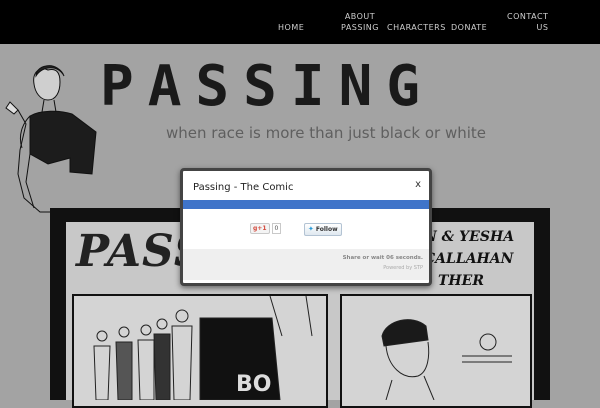  I want to click on share-buttons-area: g+1 0 ✦ Follow, so click(306, 229).